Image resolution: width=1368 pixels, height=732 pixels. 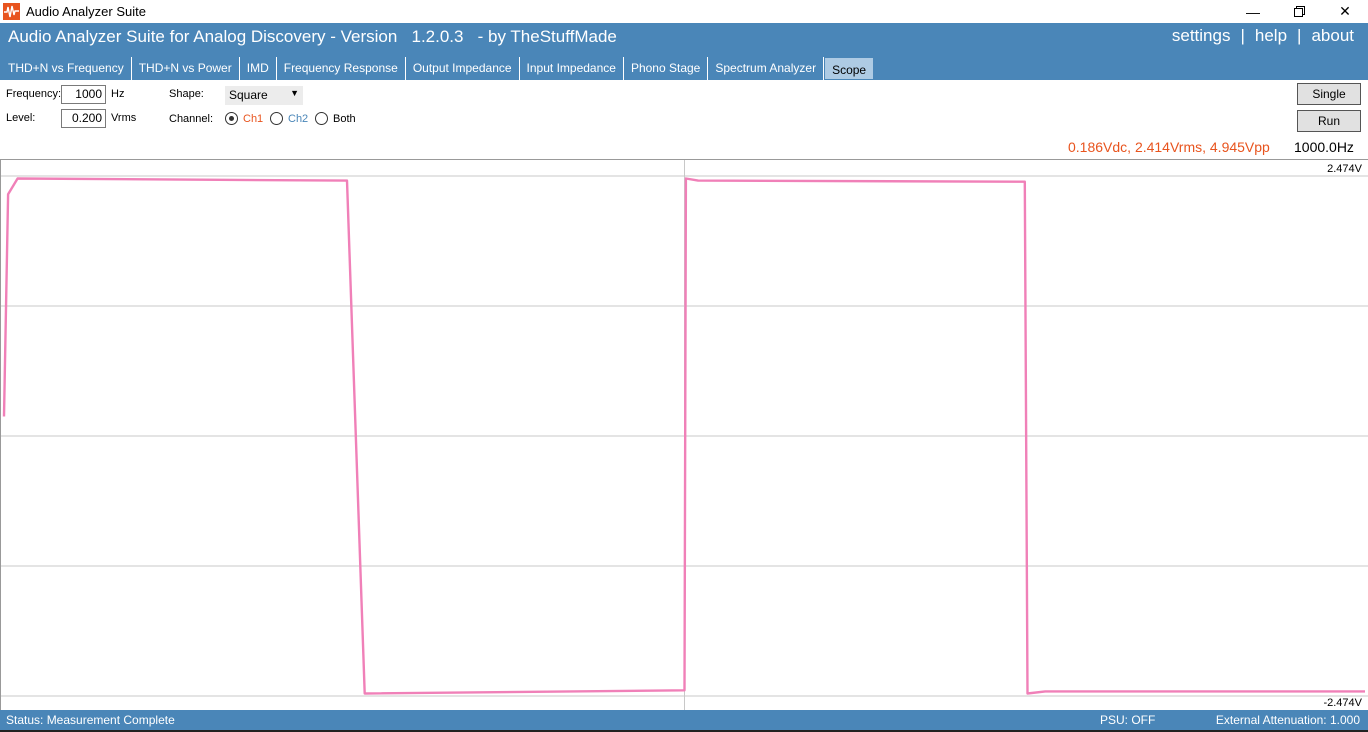 I want to click on level-label: Level:, so click(x=21, y=118).